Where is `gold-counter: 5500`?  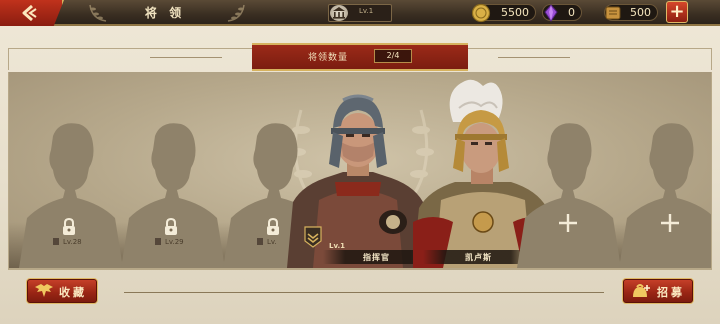 gold-counter: 5500 is located at coordinates (503, 13).